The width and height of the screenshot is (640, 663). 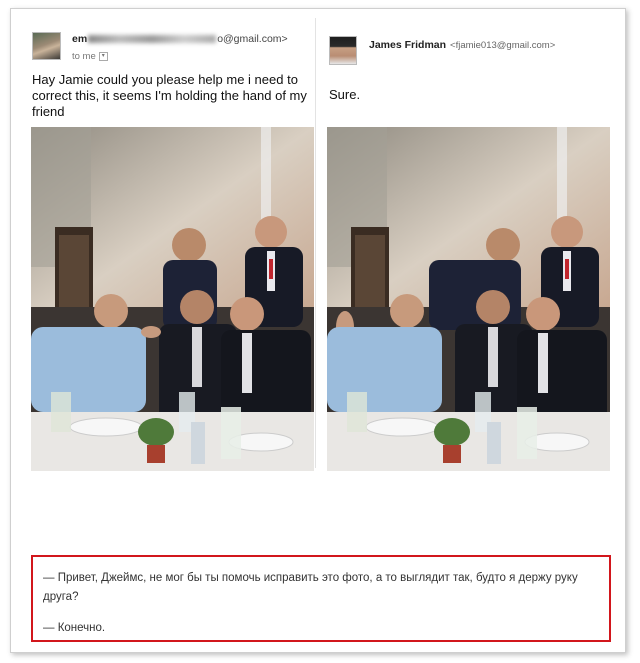 I want to click on reply-avatar, so click(x=343, y=50).